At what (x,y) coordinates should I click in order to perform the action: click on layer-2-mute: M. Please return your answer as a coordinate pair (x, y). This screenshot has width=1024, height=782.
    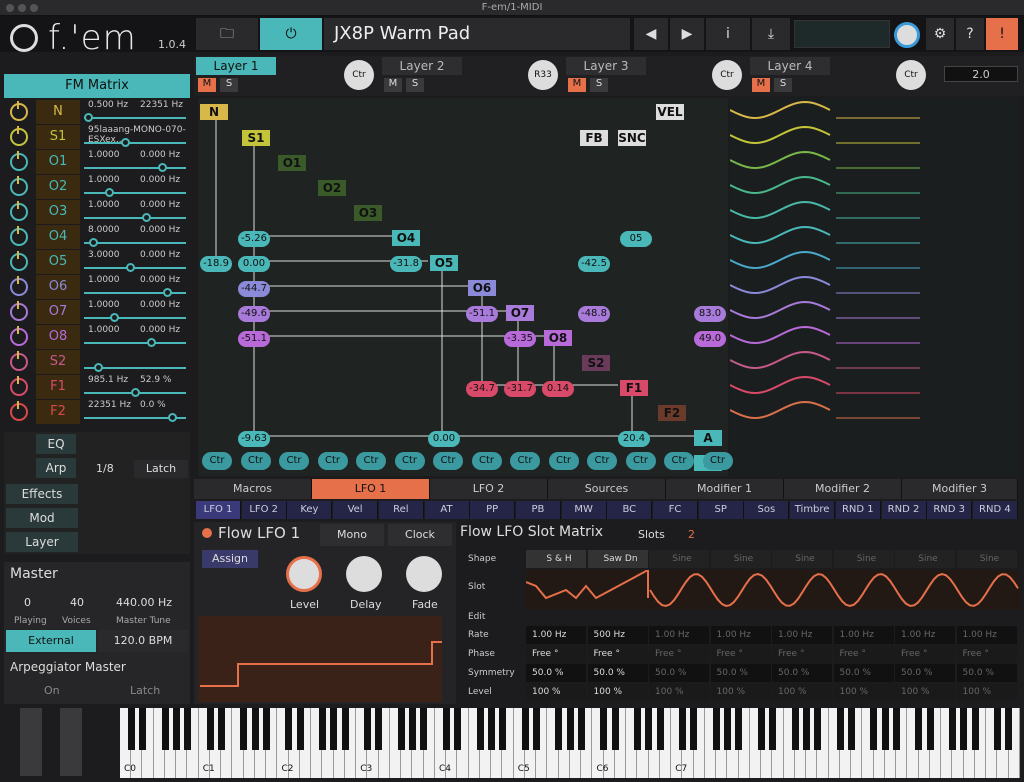
    Looking at the image, I should click on (393, 85).